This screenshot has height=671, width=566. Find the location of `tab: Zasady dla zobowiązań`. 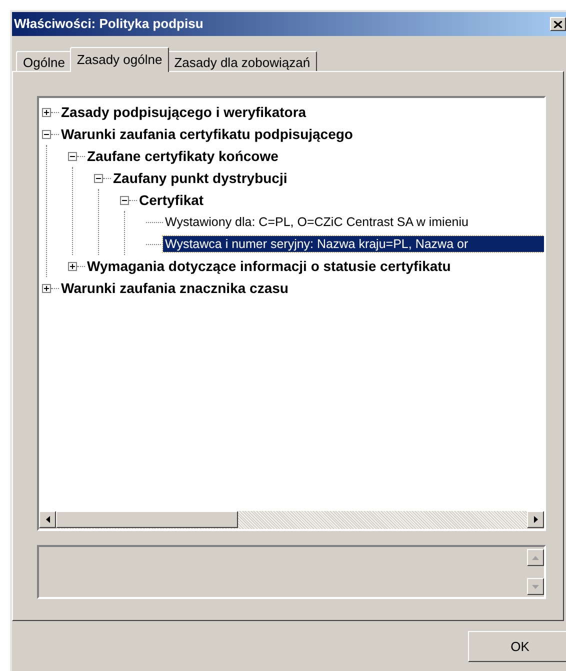

tab: Zasady dla zobowiązań is located at coordinates (242, 61).